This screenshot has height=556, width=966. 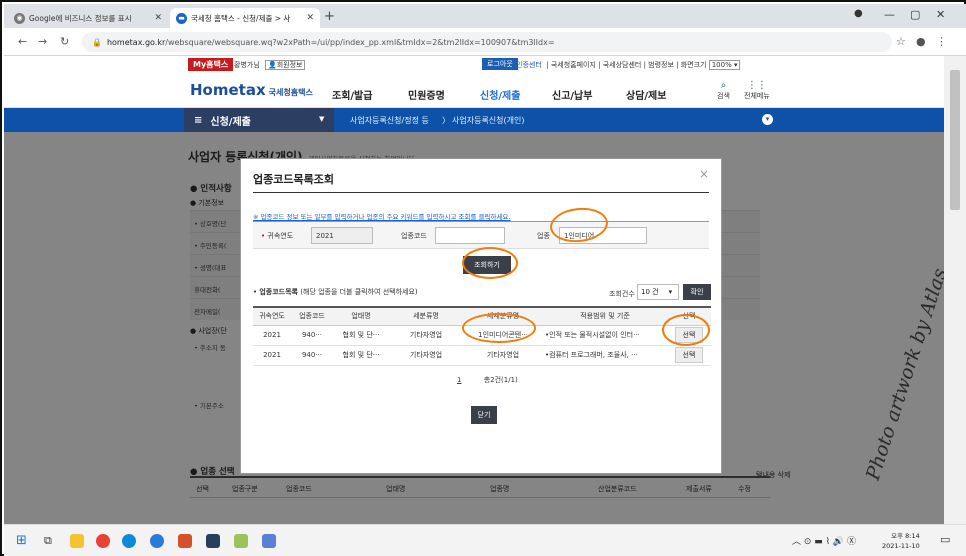 I want to click on page-link: 1, so click(x=459, y=380).